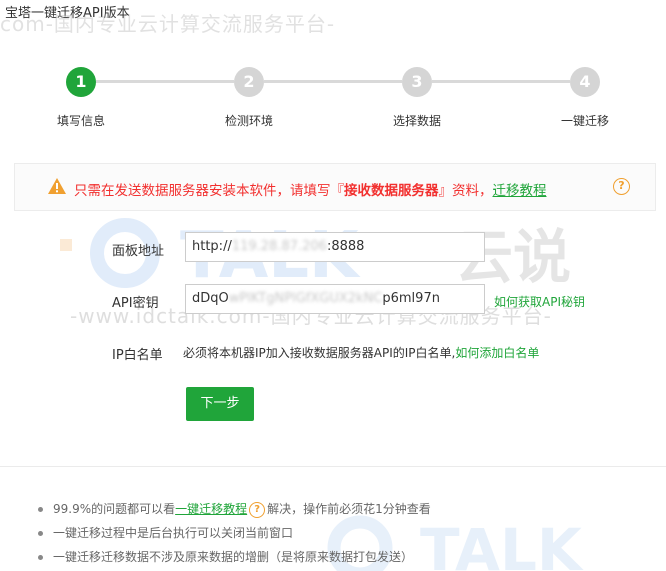 This screenshot has width=666, height=571. I want to click on note-text: 一键迁移迁移数据不涉及原来数据的增删（是将原来数据打包发送）, so click(233, 557).